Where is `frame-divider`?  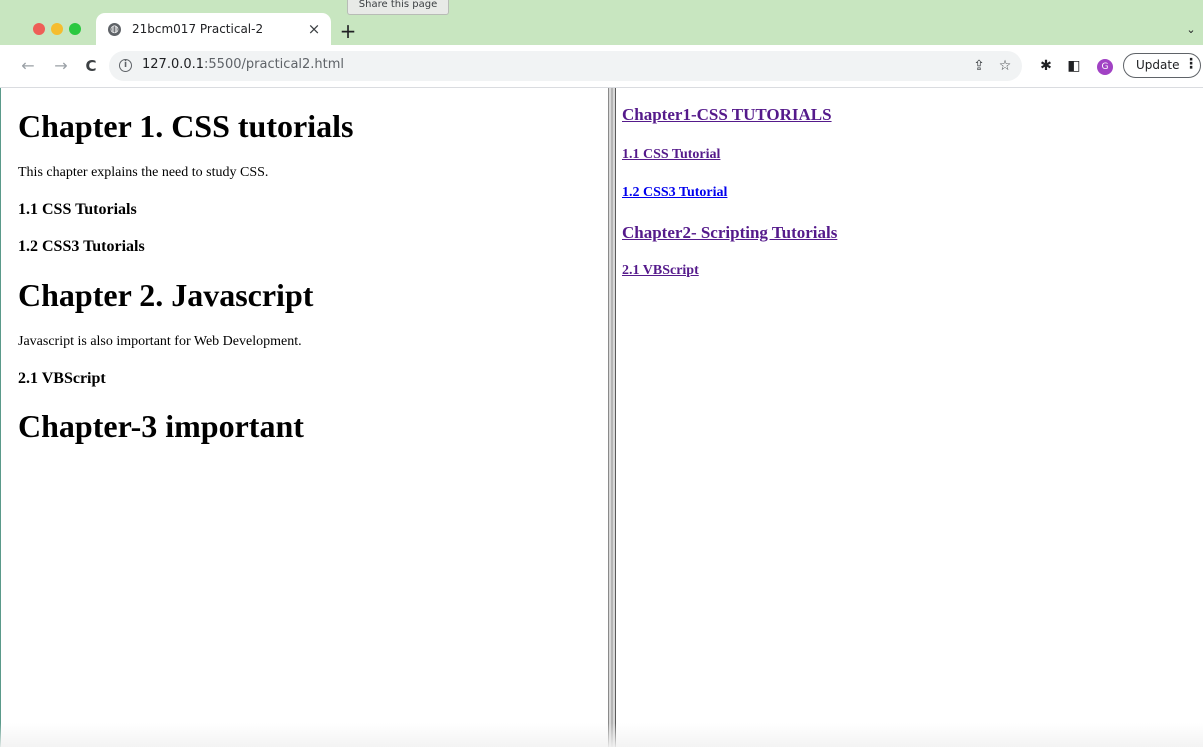
frame-divider is located at coordinates (612, 417).